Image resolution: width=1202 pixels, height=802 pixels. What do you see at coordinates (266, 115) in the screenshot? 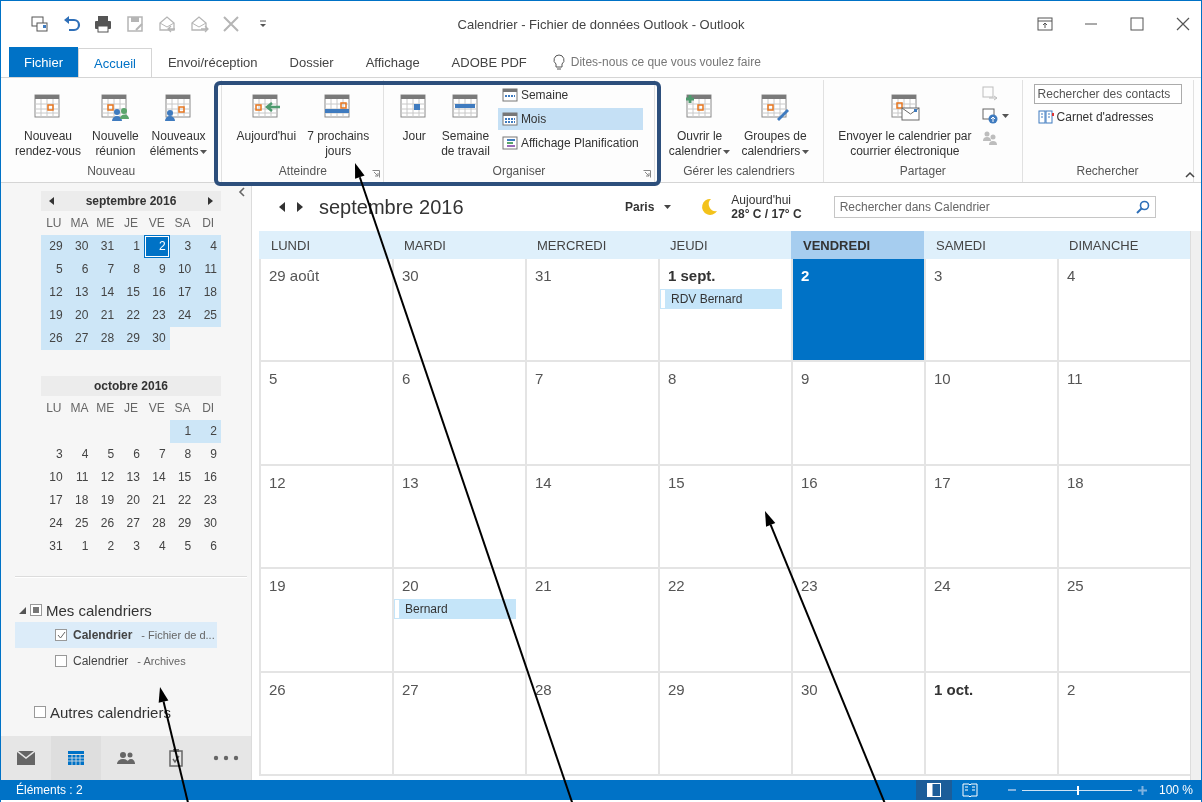
I see `ribbon-button: Aujourd'hui` at bounding box center [266, 115].